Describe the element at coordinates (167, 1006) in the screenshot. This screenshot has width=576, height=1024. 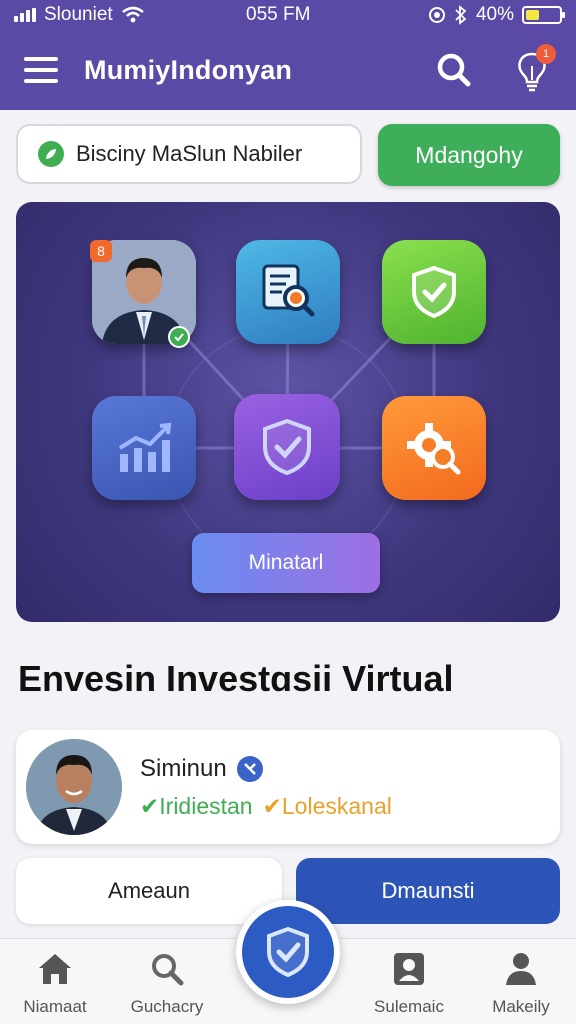
I see `nav-label: Guchacry` at that location.